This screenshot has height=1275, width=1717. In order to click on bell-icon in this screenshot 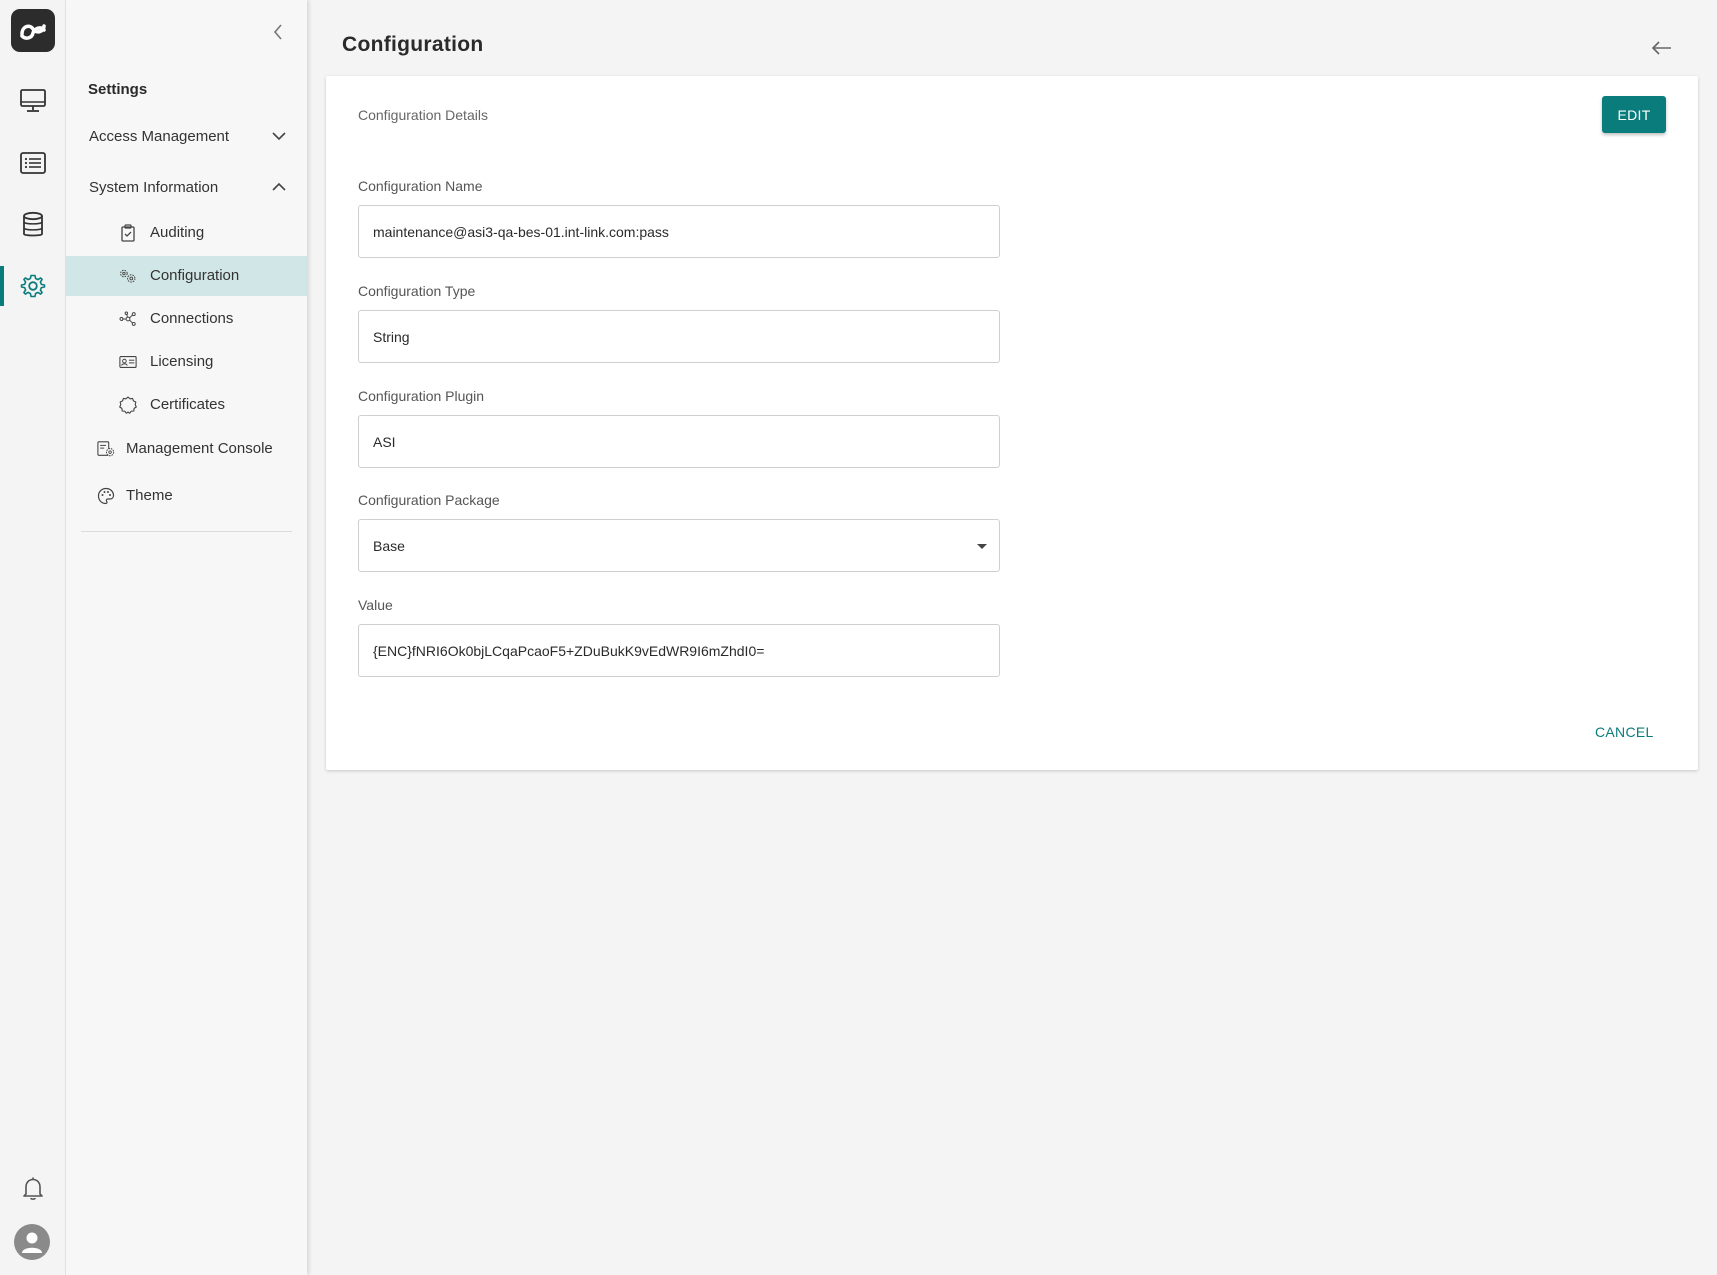, I will do `click(33, 1188)`.